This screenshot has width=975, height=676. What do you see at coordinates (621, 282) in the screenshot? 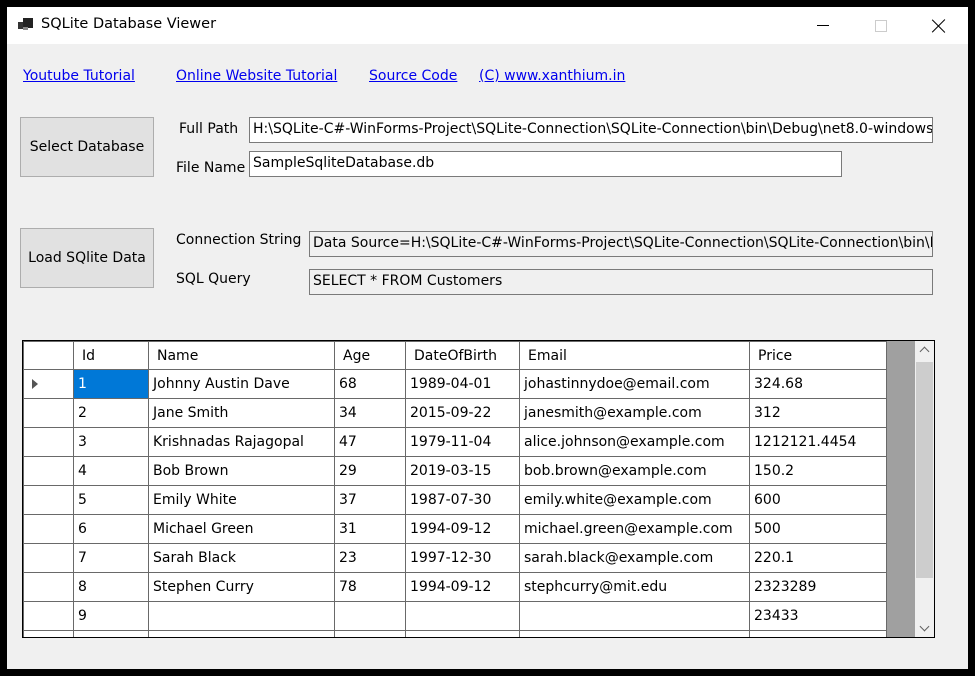
I see `sql-query-field: SELECT * FROM Customers` at bounding box center [621, 282].